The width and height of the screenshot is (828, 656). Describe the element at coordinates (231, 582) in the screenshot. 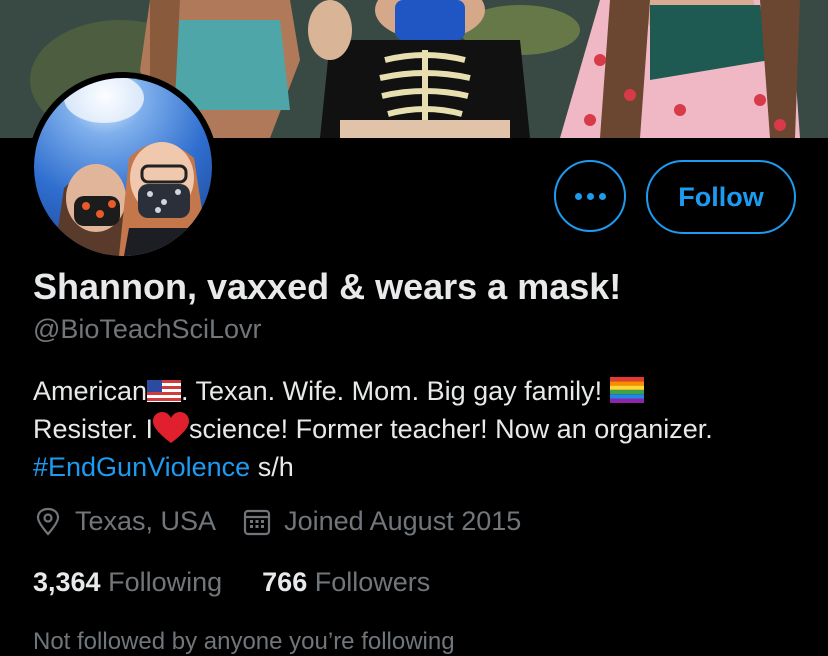

I see `follow-stats: 3,364 Following 766 Followers` at that location.